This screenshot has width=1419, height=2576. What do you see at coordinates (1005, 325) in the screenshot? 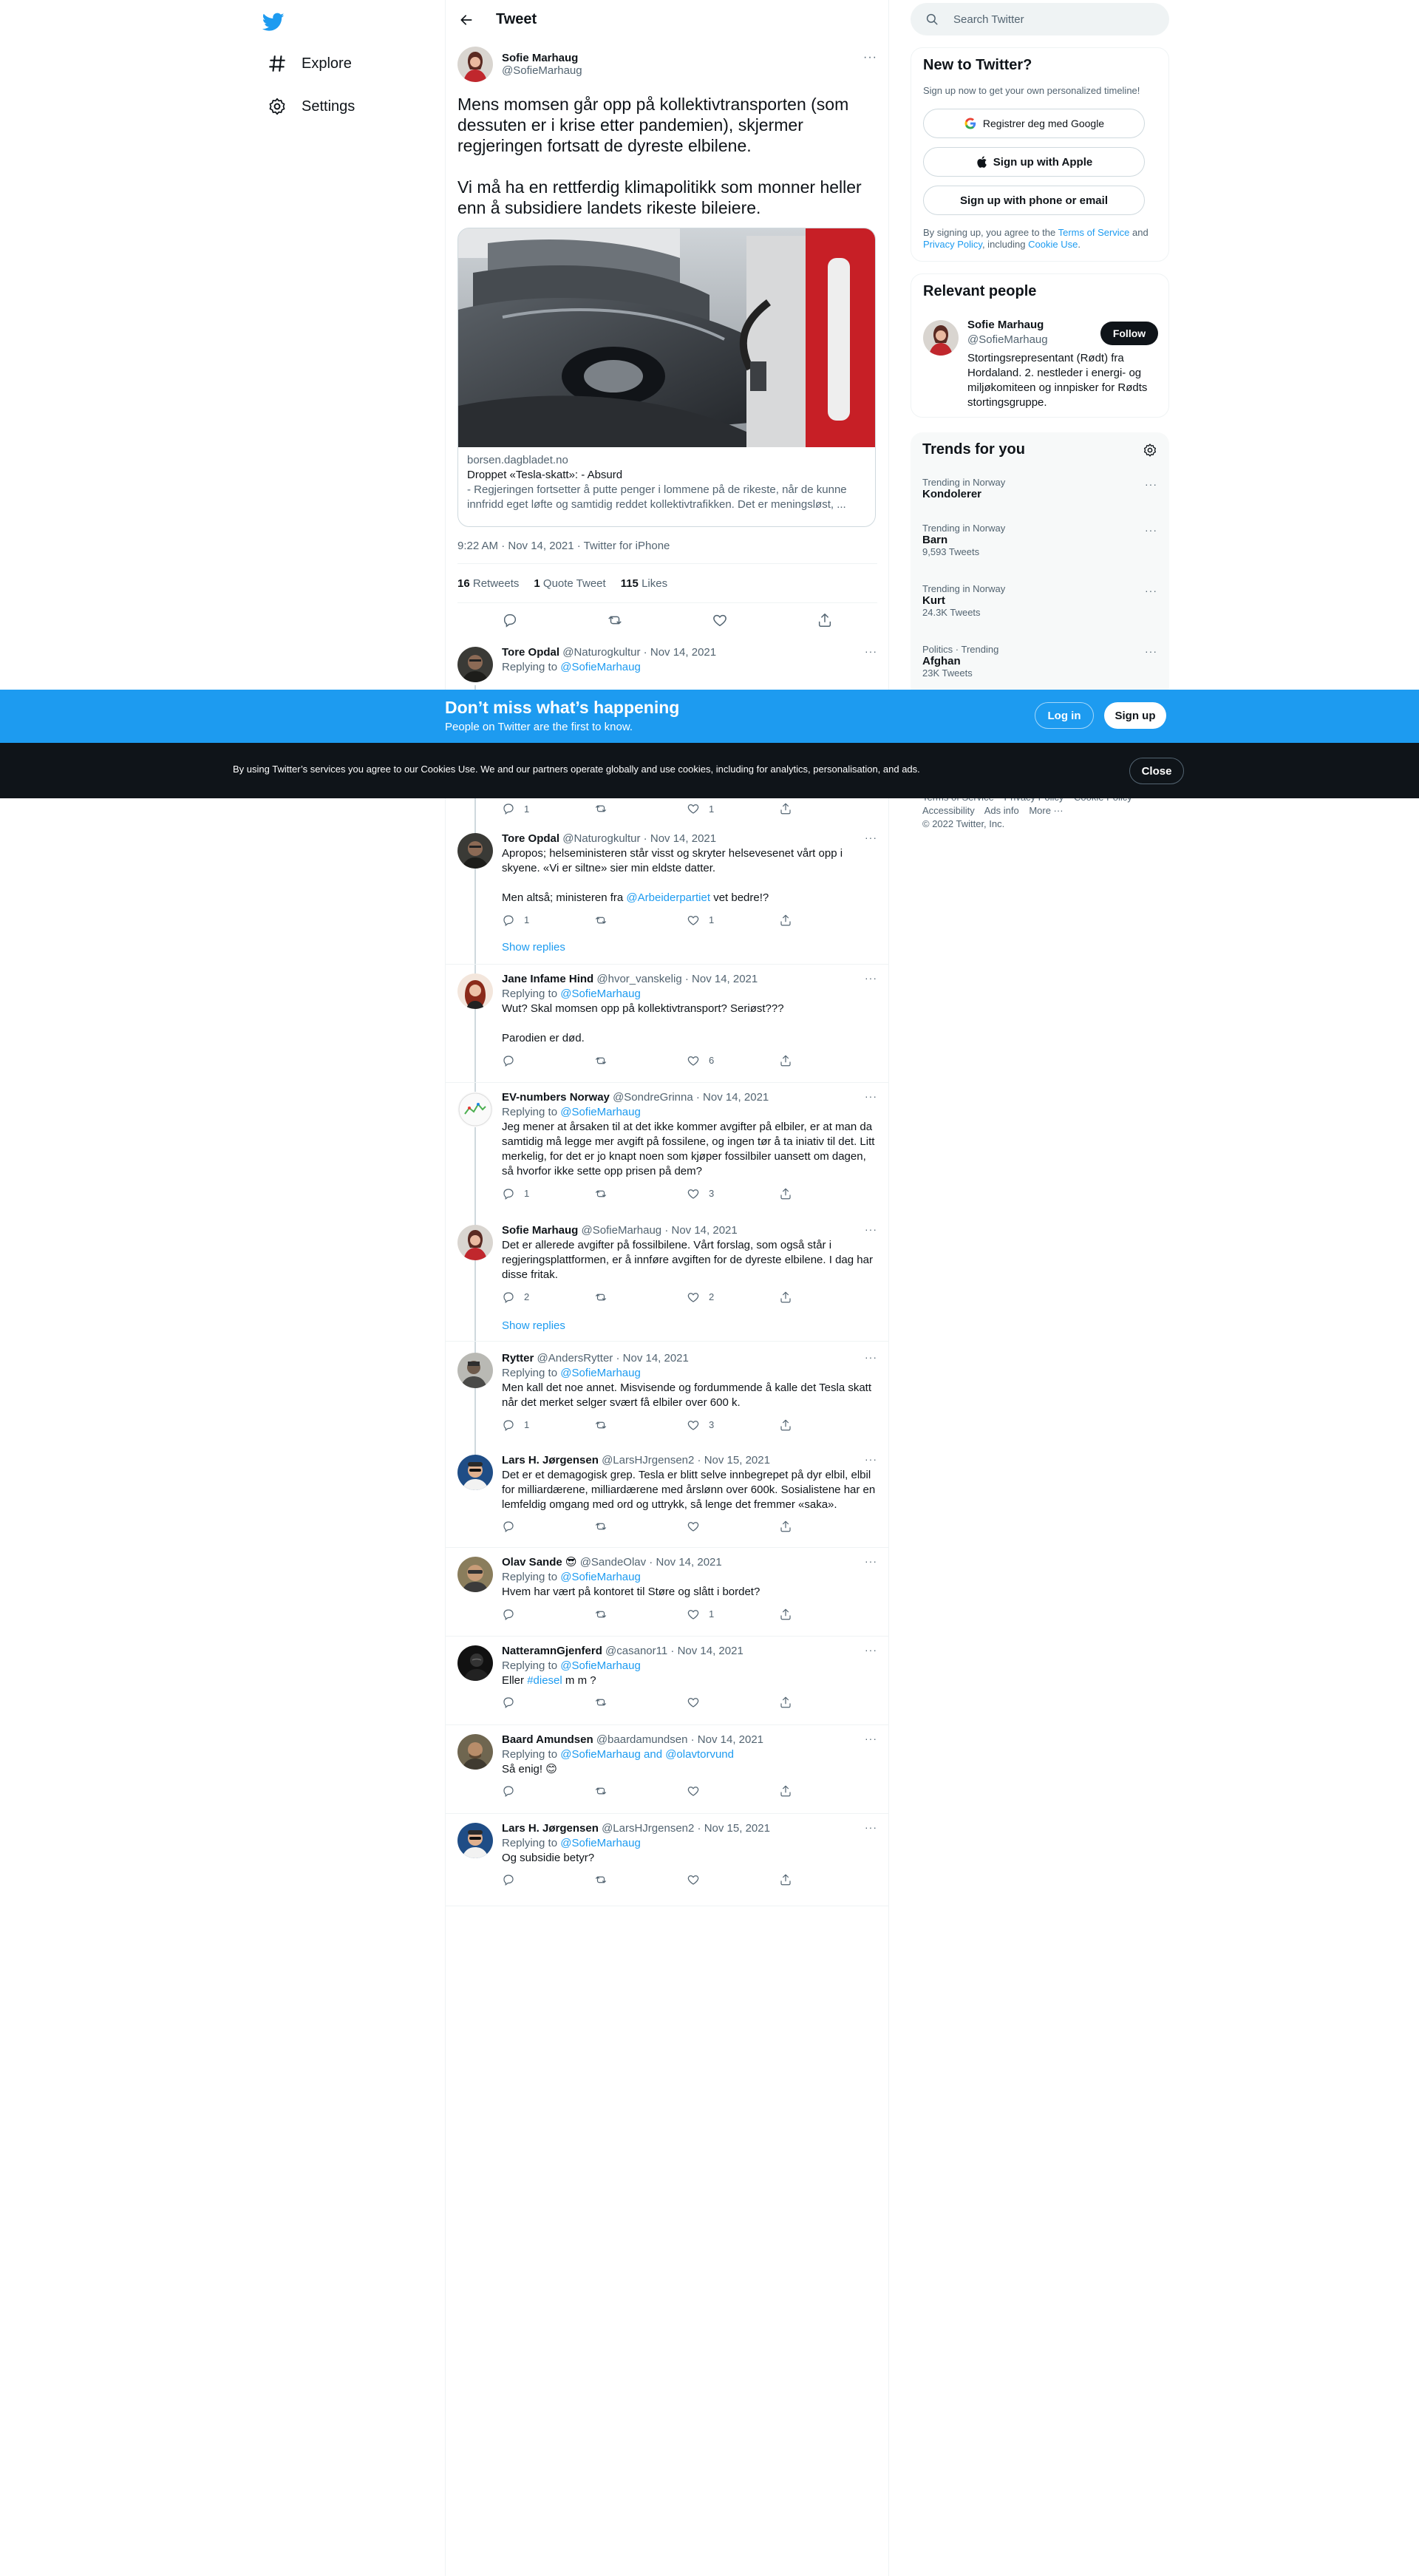
I see `person-name: Sofie Marhaug` at bounding box center [1005, 325].